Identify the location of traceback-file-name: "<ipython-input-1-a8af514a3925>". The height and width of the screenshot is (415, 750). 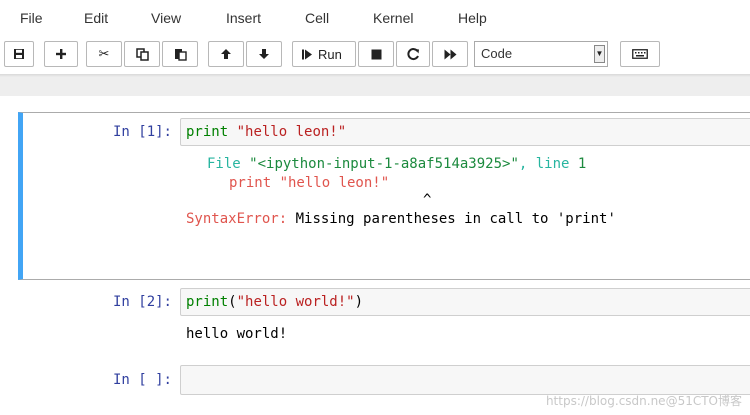
(384, 164).